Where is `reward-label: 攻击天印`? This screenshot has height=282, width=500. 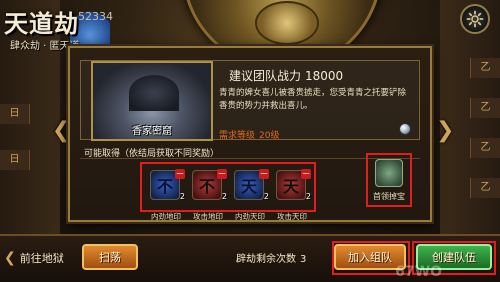
reward-label: 攻击天印 is located at coordinates (292, 216).